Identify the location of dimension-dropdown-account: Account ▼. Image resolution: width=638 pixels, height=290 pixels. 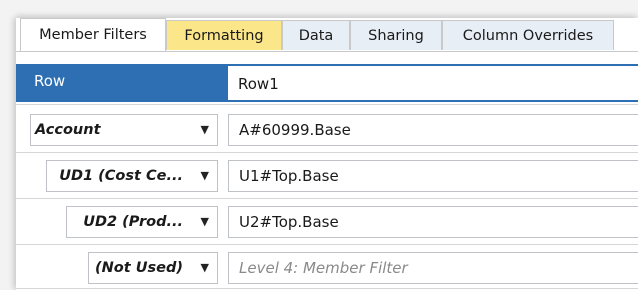
(124, 130).